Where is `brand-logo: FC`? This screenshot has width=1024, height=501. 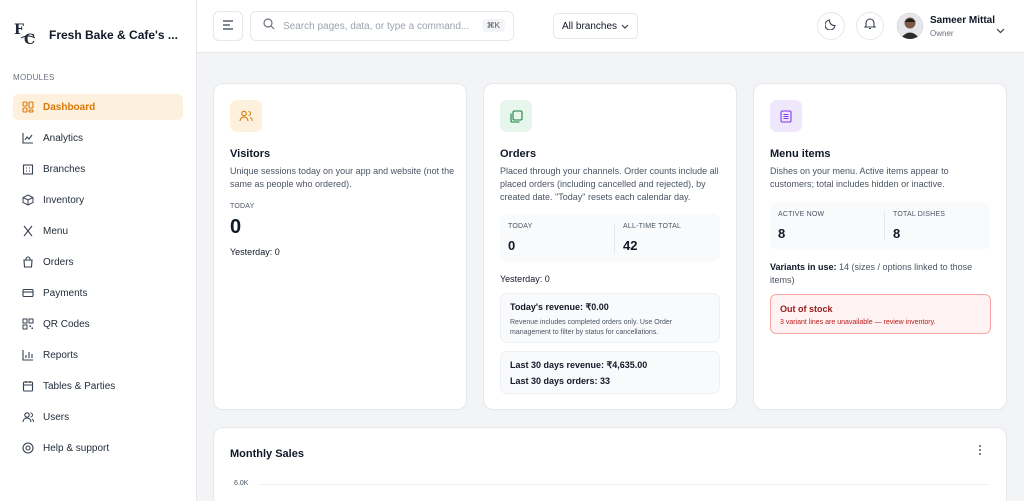 brand-logo: FC is located at coordinates (25, 35).